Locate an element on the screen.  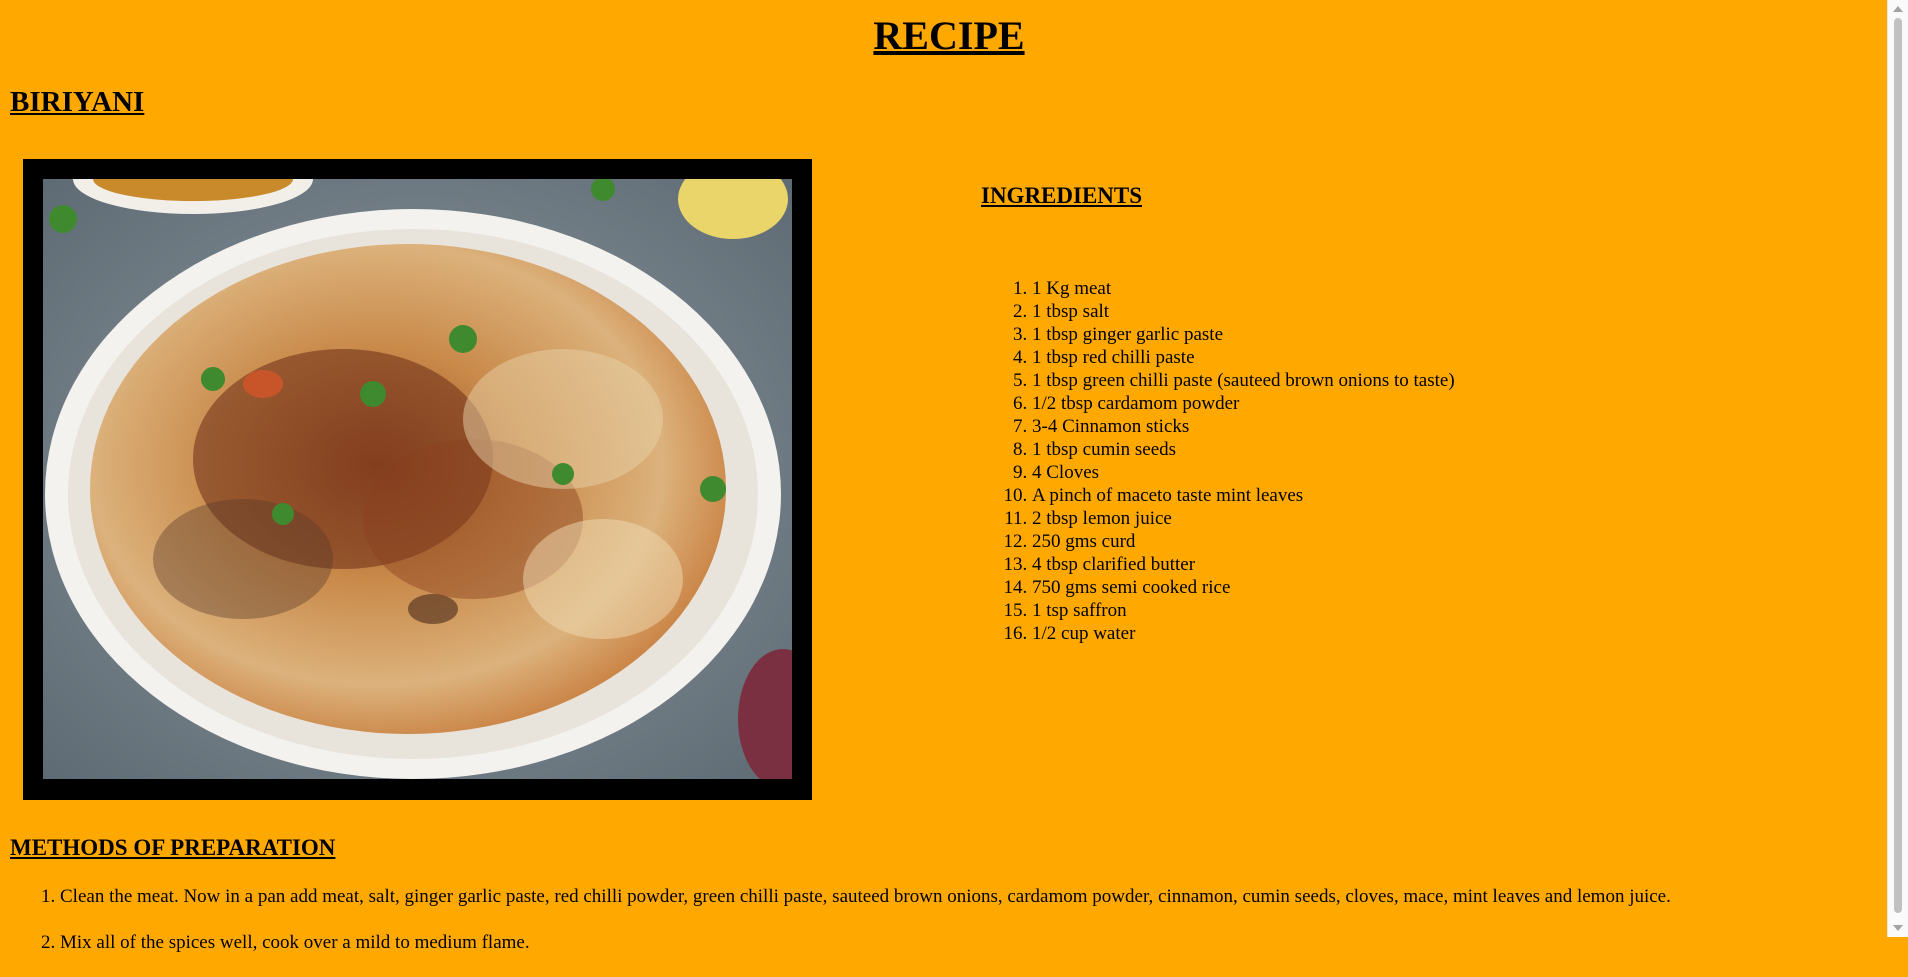
ingredient-item: 1 tsp saffron is located at coordinates (1243, 610).